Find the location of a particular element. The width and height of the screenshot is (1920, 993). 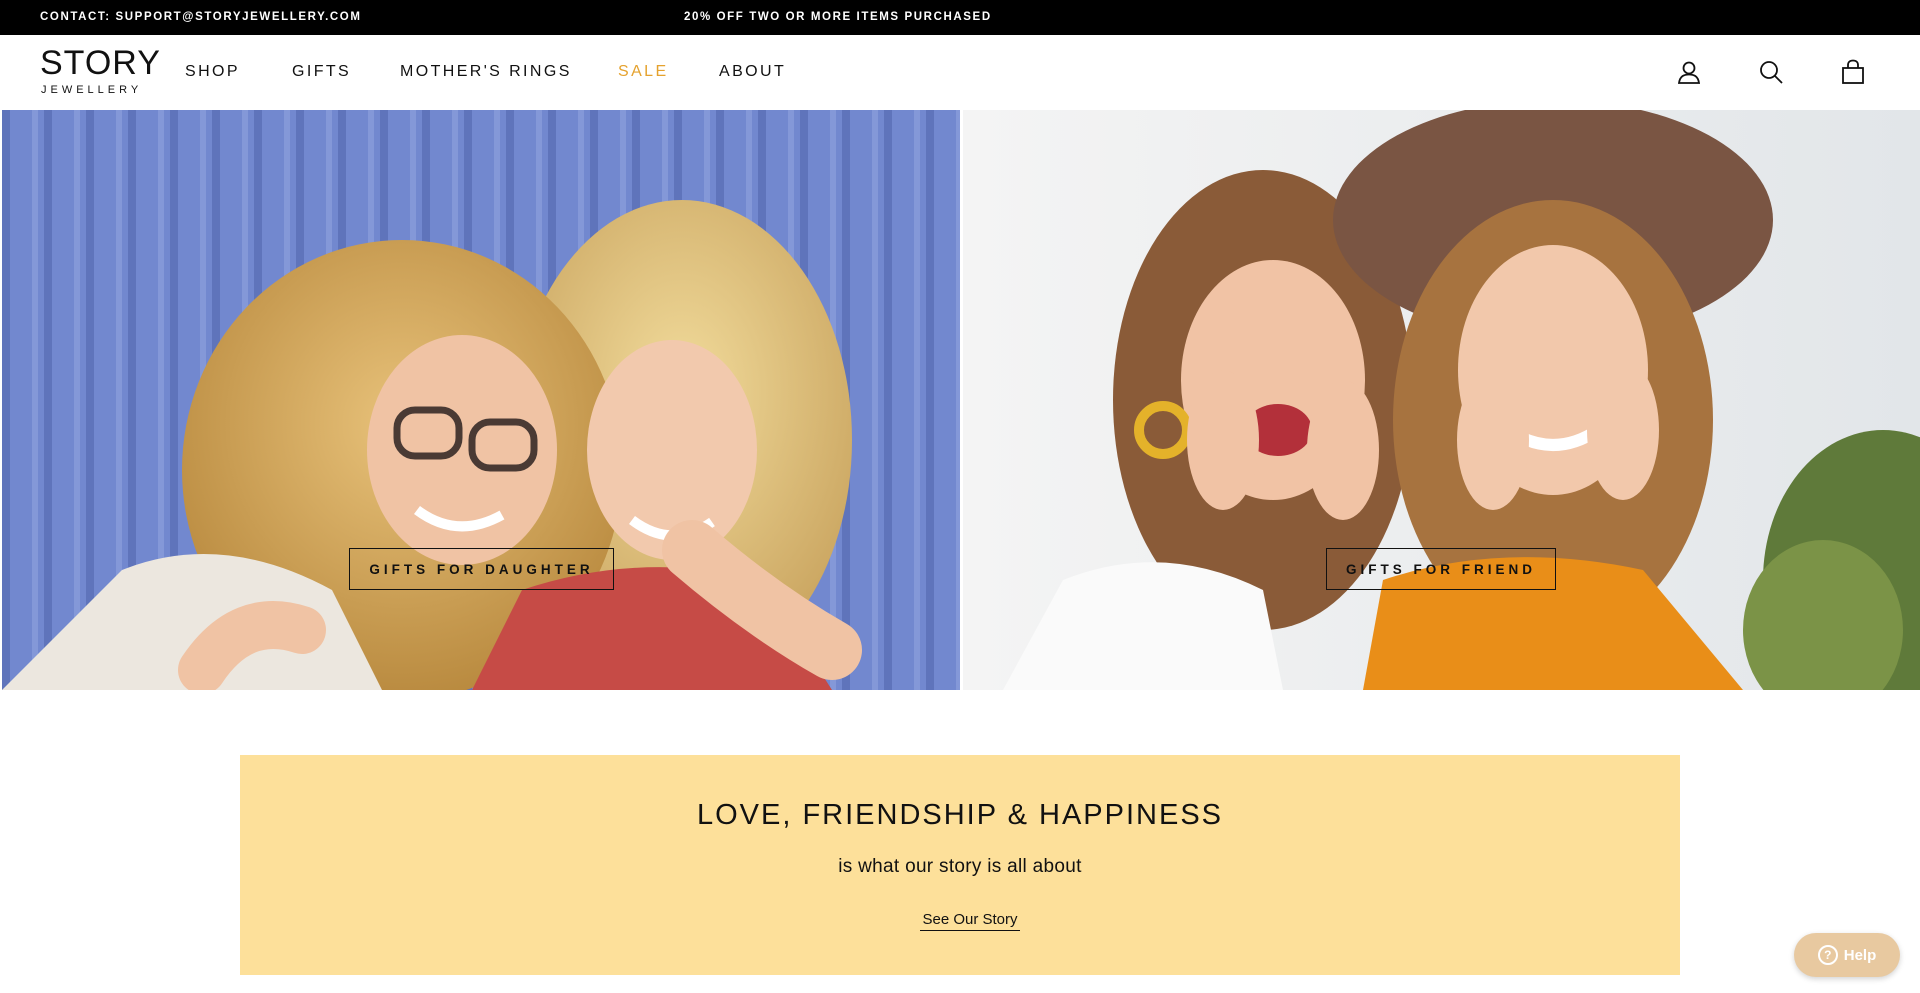

nav-about: ABOUT is located at coordinates (752, 72).